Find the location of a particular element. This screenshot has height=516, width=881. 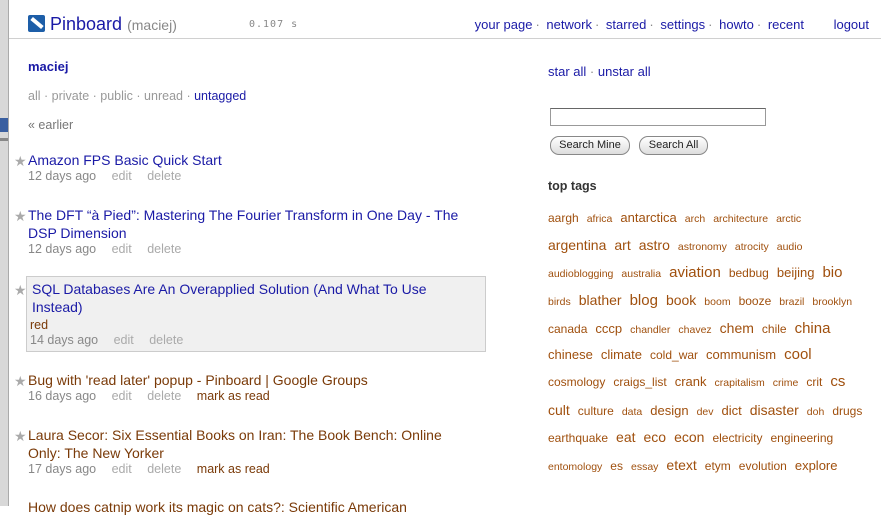

bookmark-date: 12 days ago is located at coordinates (62, 249).